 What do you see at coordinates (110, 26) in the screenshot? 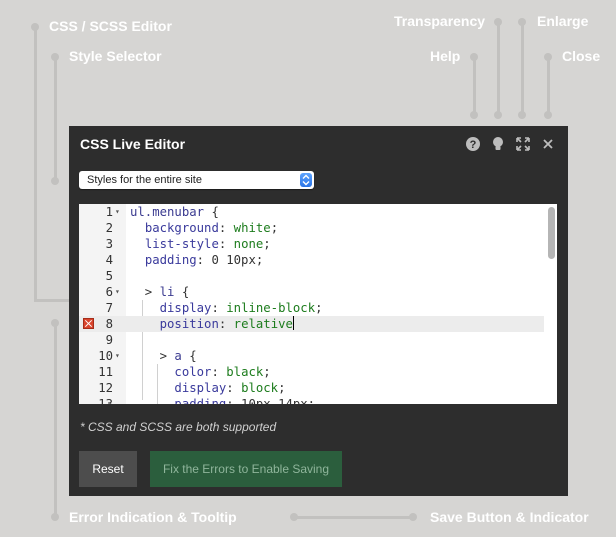
I see `callout-css-editor: CSS / SCSS Editor` at bounding box center [110, 26].